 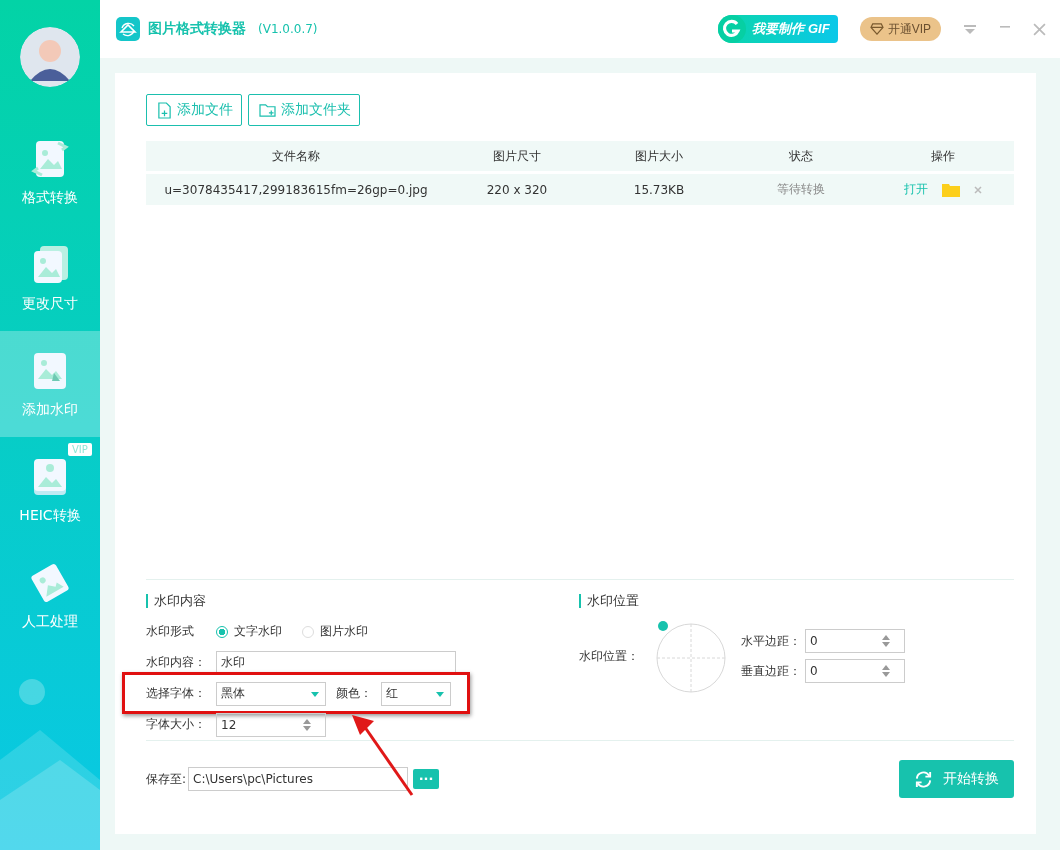 I want to click on vip-button: 开通VIP, so click(x=900, y=29).